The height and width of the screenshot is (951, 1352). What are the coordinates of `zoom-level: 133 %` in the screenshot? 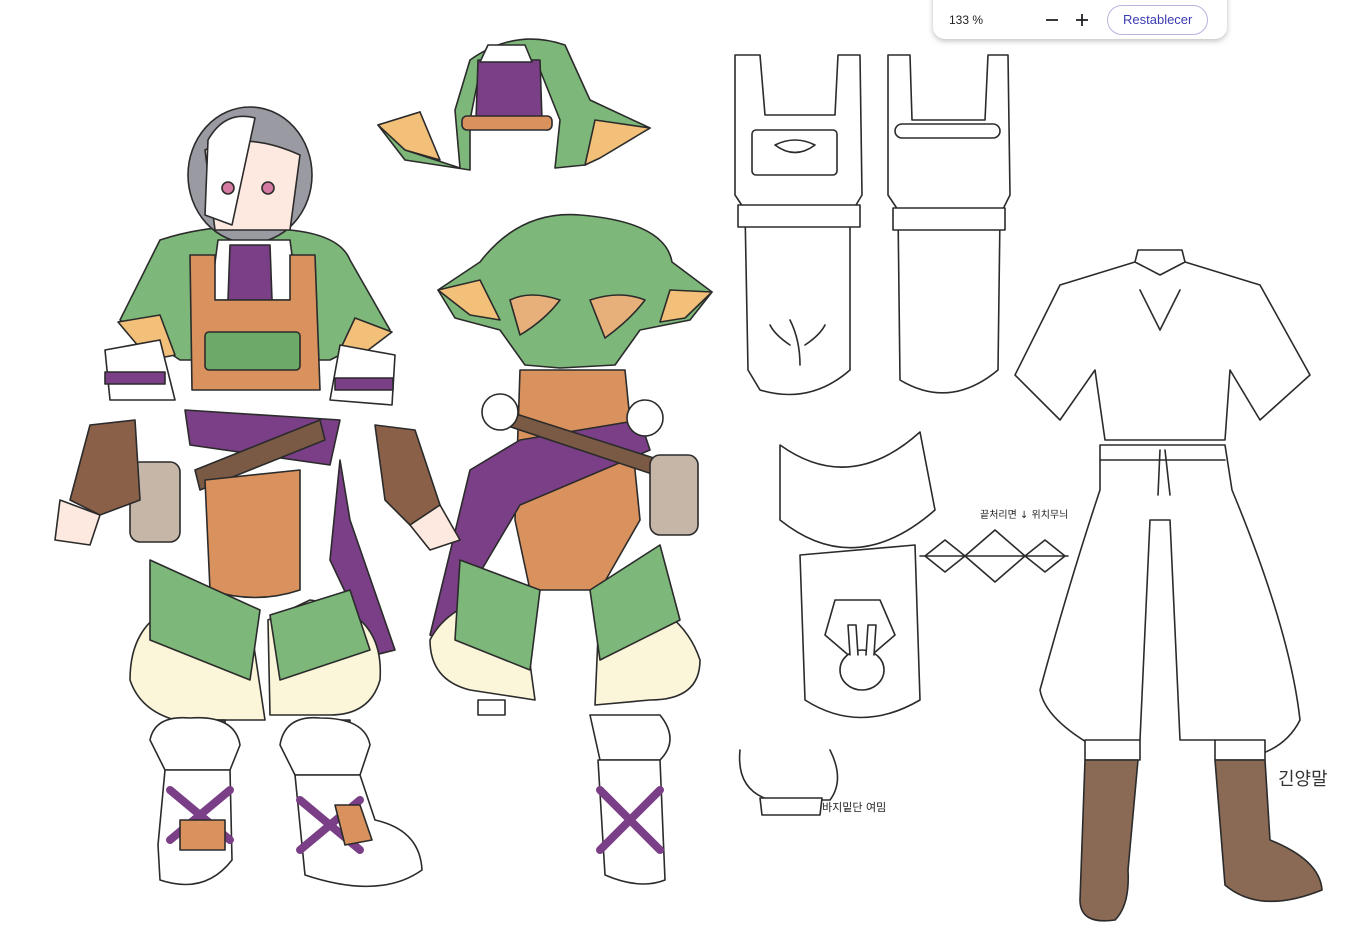 It's located at (966, 19).